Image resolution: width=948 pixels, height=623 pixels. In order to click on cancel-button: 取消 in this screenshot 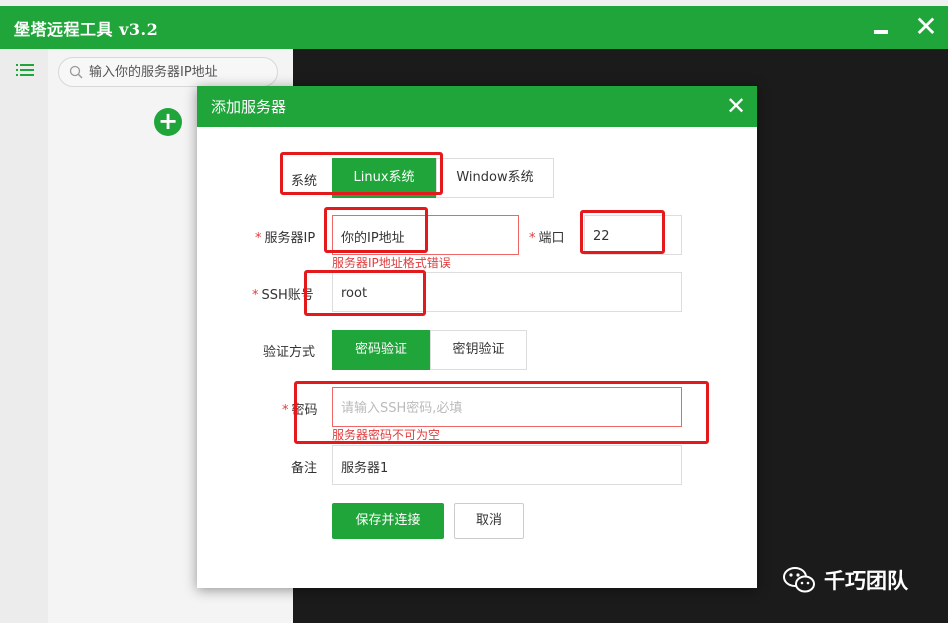, I will do `click(489, 521)`.